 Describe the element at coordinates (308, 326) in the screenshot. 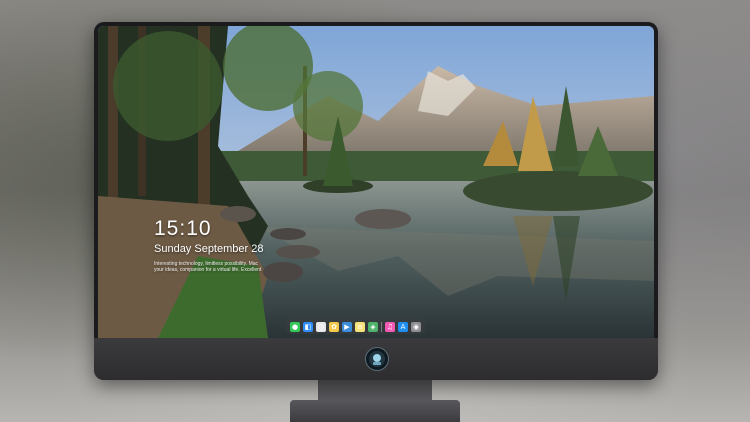

I see `finder-icon: ◧` at that location.